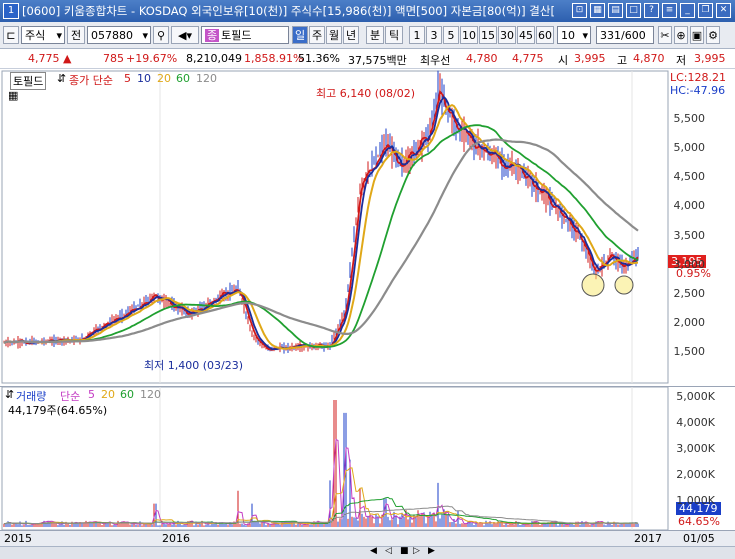 The image size is (735, 559). Describe the element at coordinates (152, 58) in the screenshot. I see `price-change-pct: +19.67%` at that location.